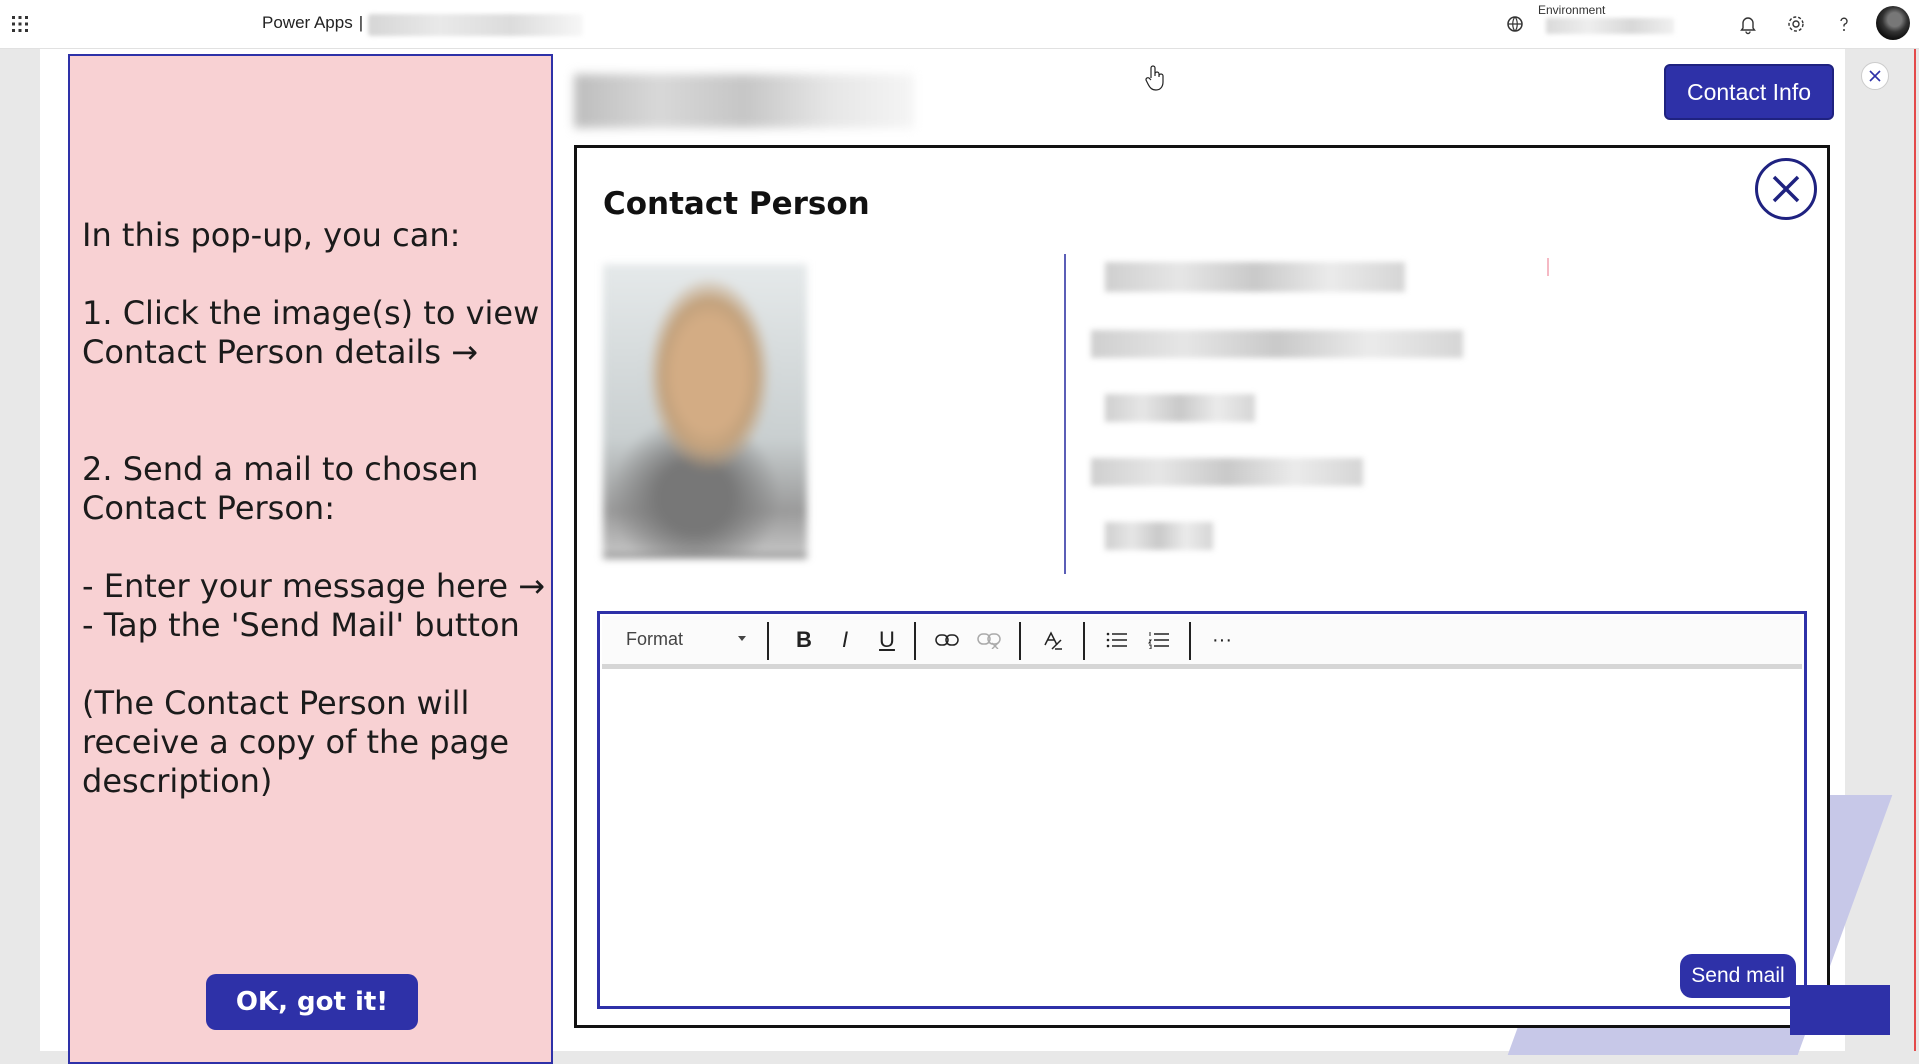 Image resolution: width=1919 pixels, height=1064 pixels. I want to click on marker, so click(1548, 267).